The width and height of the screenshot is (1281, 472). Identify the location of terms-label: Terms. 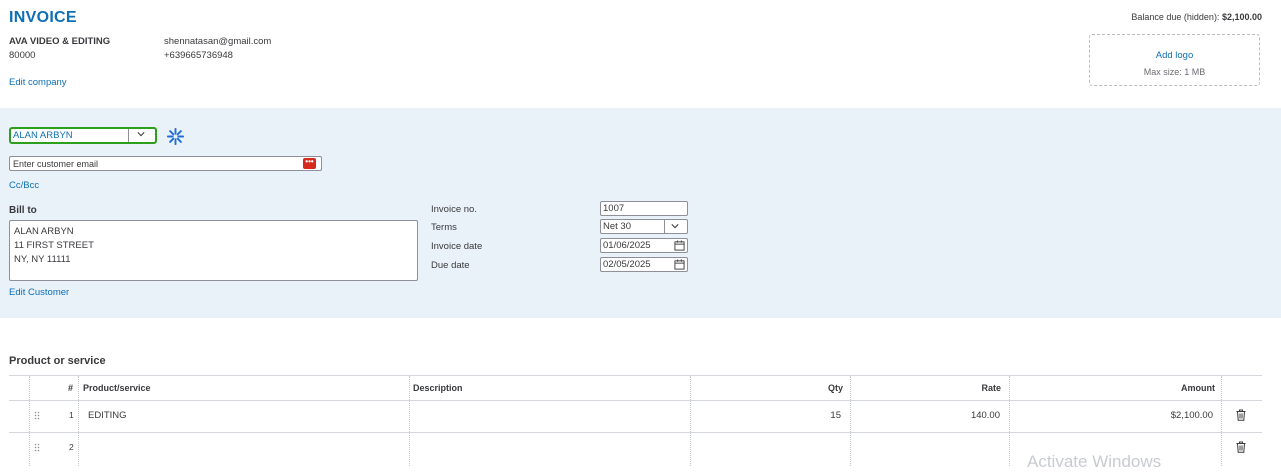
(444, 227).